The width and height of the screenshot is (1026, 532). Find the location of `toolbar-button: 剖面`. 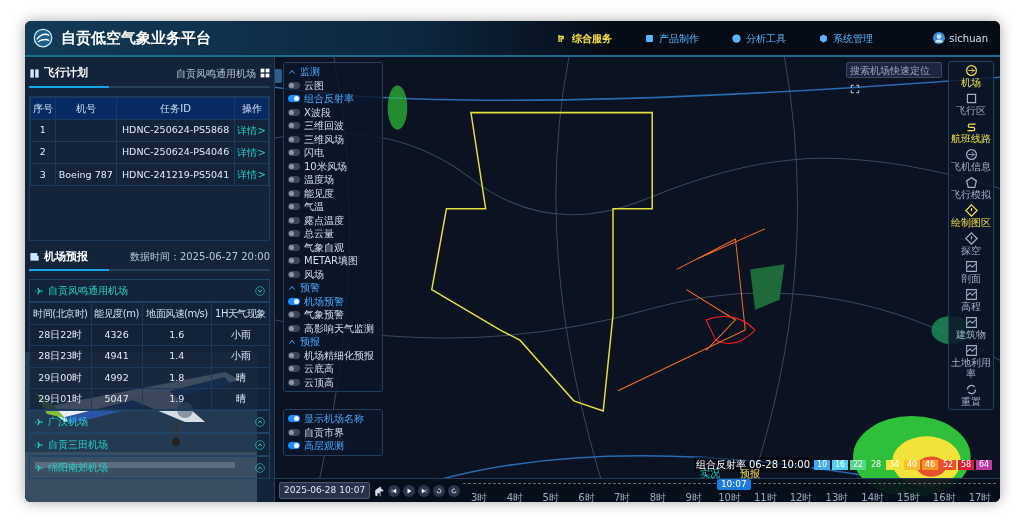

toolbar-button: 剖面 is located at coordinates (971, 272).